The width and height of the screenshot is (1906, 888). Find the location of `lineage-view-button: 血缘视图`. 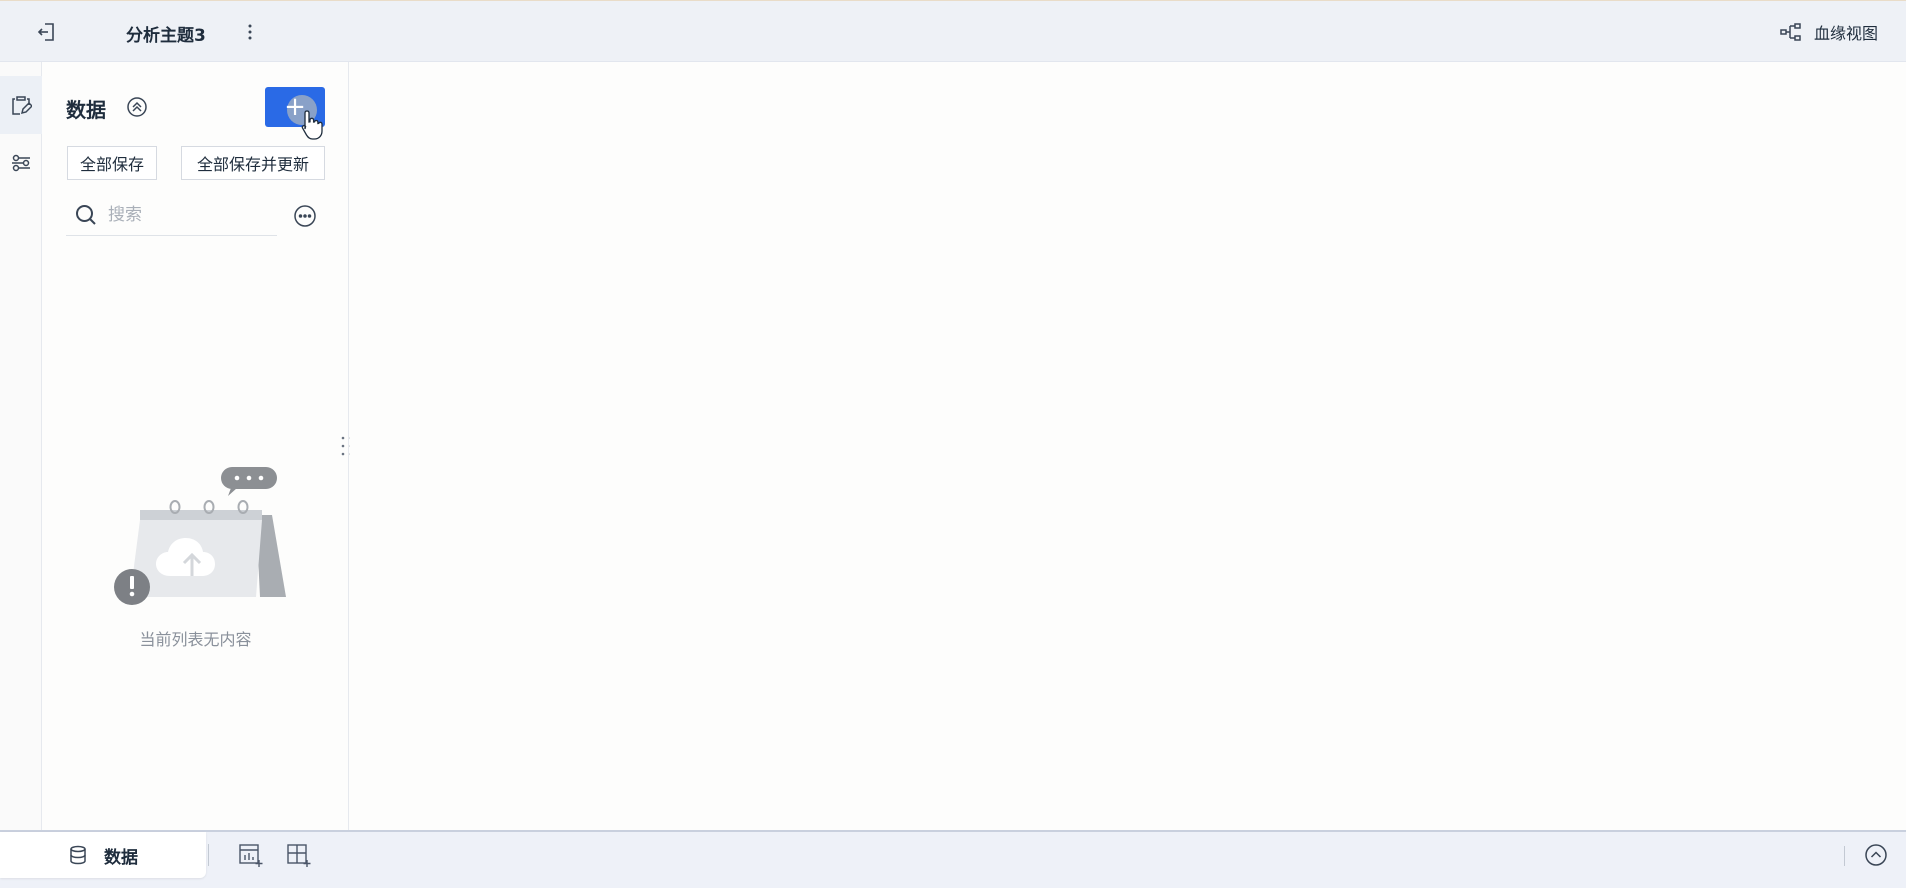

lineage-view-button: 血缘视图 is located at coordinates (1829, 32).